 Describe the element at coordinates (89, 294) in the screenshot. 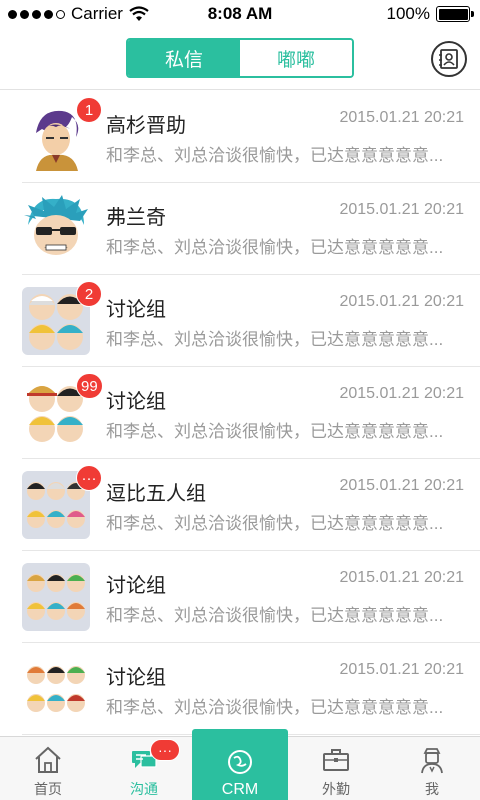

I see `unread-badge: 2` at that location.